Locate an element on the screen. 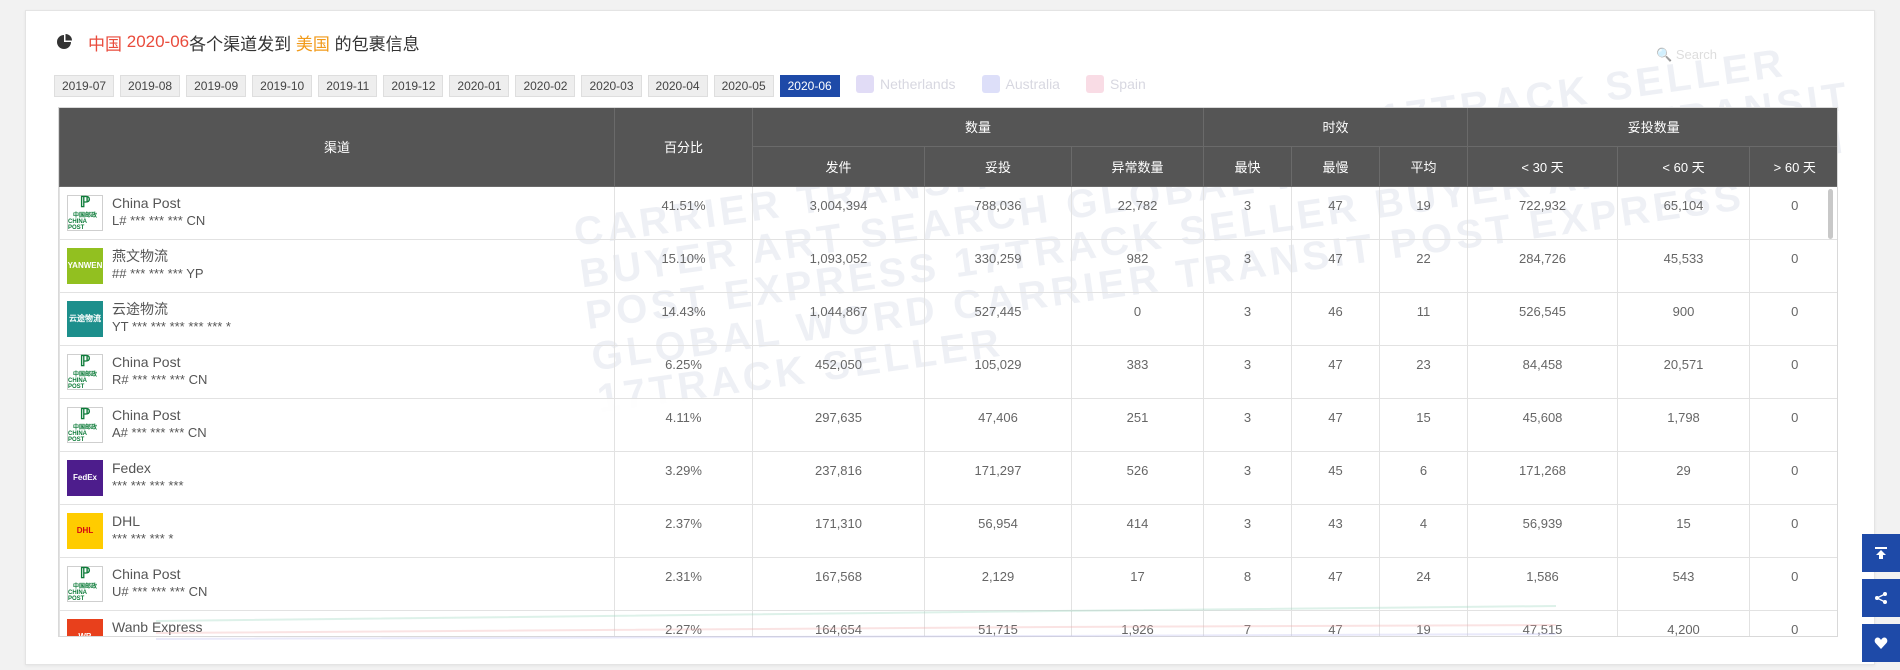  average-cell: 23 is located at coordinates (1423, 372).